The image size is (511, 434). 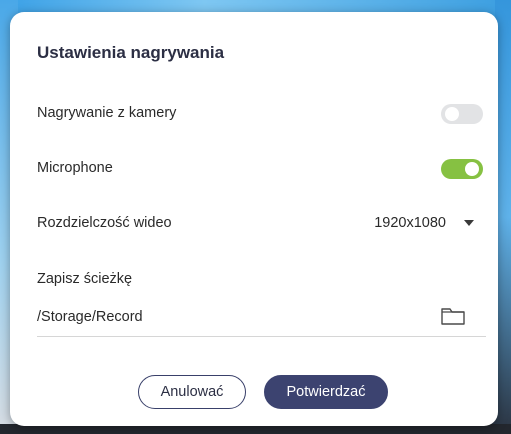 I want to click on triangle-down-icon, so click(x=469, y=223).